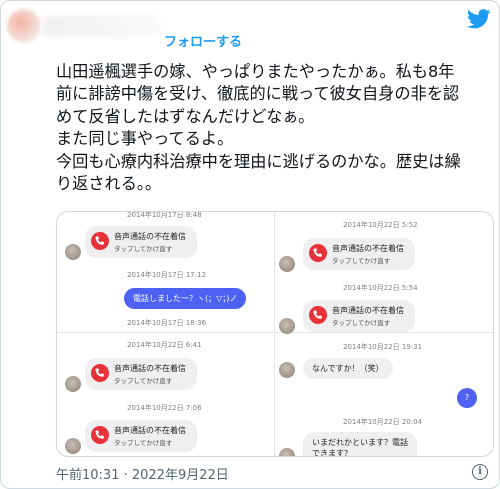  What do you see at coordinates (164, 345) in the screenshot?
I see `chat-timestamp: 2014年10月22日 6:41` at bounding box center [164, 345].